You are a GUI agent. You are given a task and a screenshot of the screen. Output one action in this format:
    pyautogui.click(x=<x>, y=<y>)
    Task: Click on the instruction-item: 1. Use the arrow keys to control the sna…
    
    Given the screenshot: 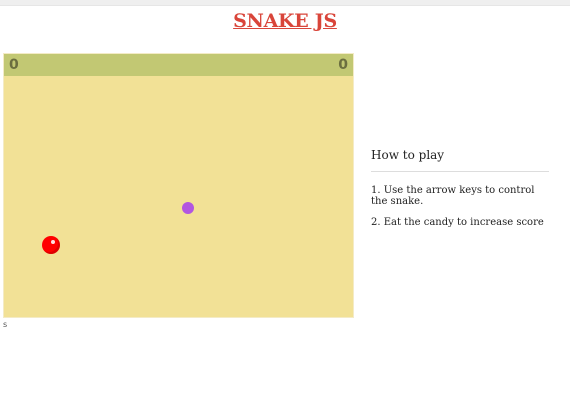 What is the action you would take?
    pyautogui.click(x=453, y=196)
    